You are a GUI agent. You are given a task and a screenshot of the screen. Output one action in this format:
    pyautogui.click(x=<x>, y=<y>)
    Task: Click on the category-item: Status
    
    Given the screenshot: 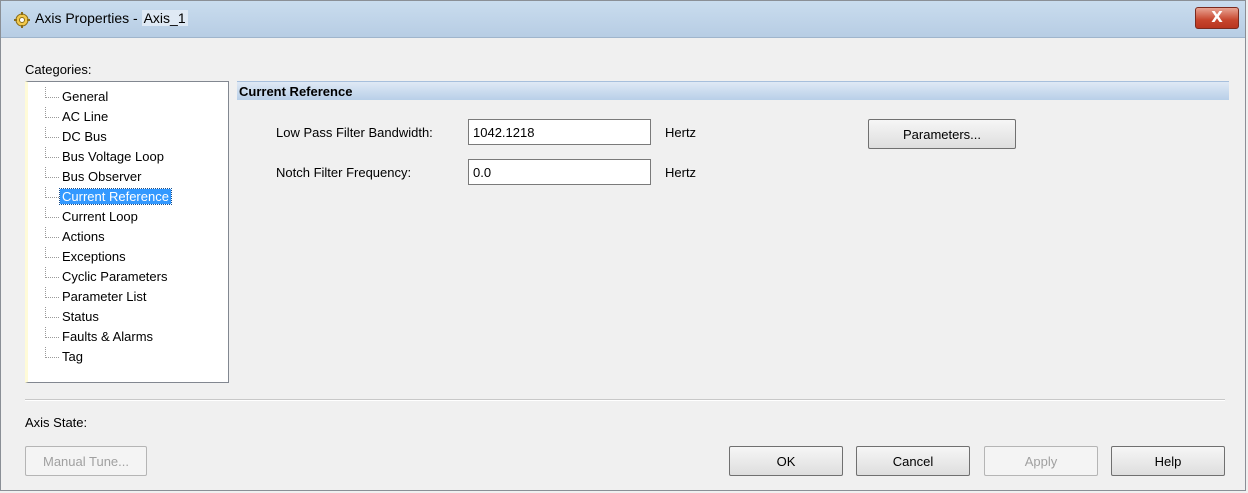 What is the action you would take?
    pyautogui.click(x=99, y=317)
    